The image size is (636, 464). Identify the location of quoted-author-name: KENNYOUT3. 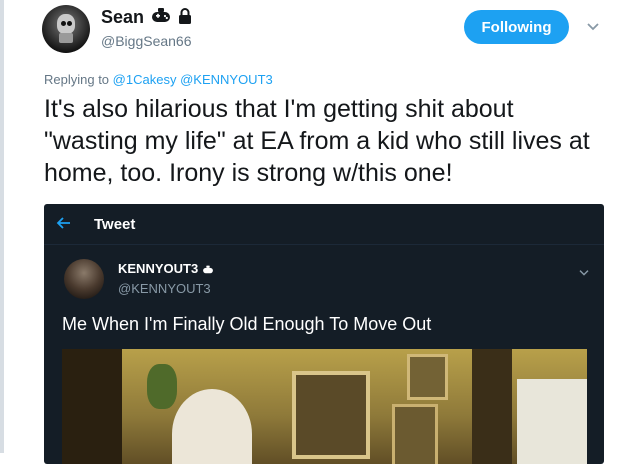
(158, 268).